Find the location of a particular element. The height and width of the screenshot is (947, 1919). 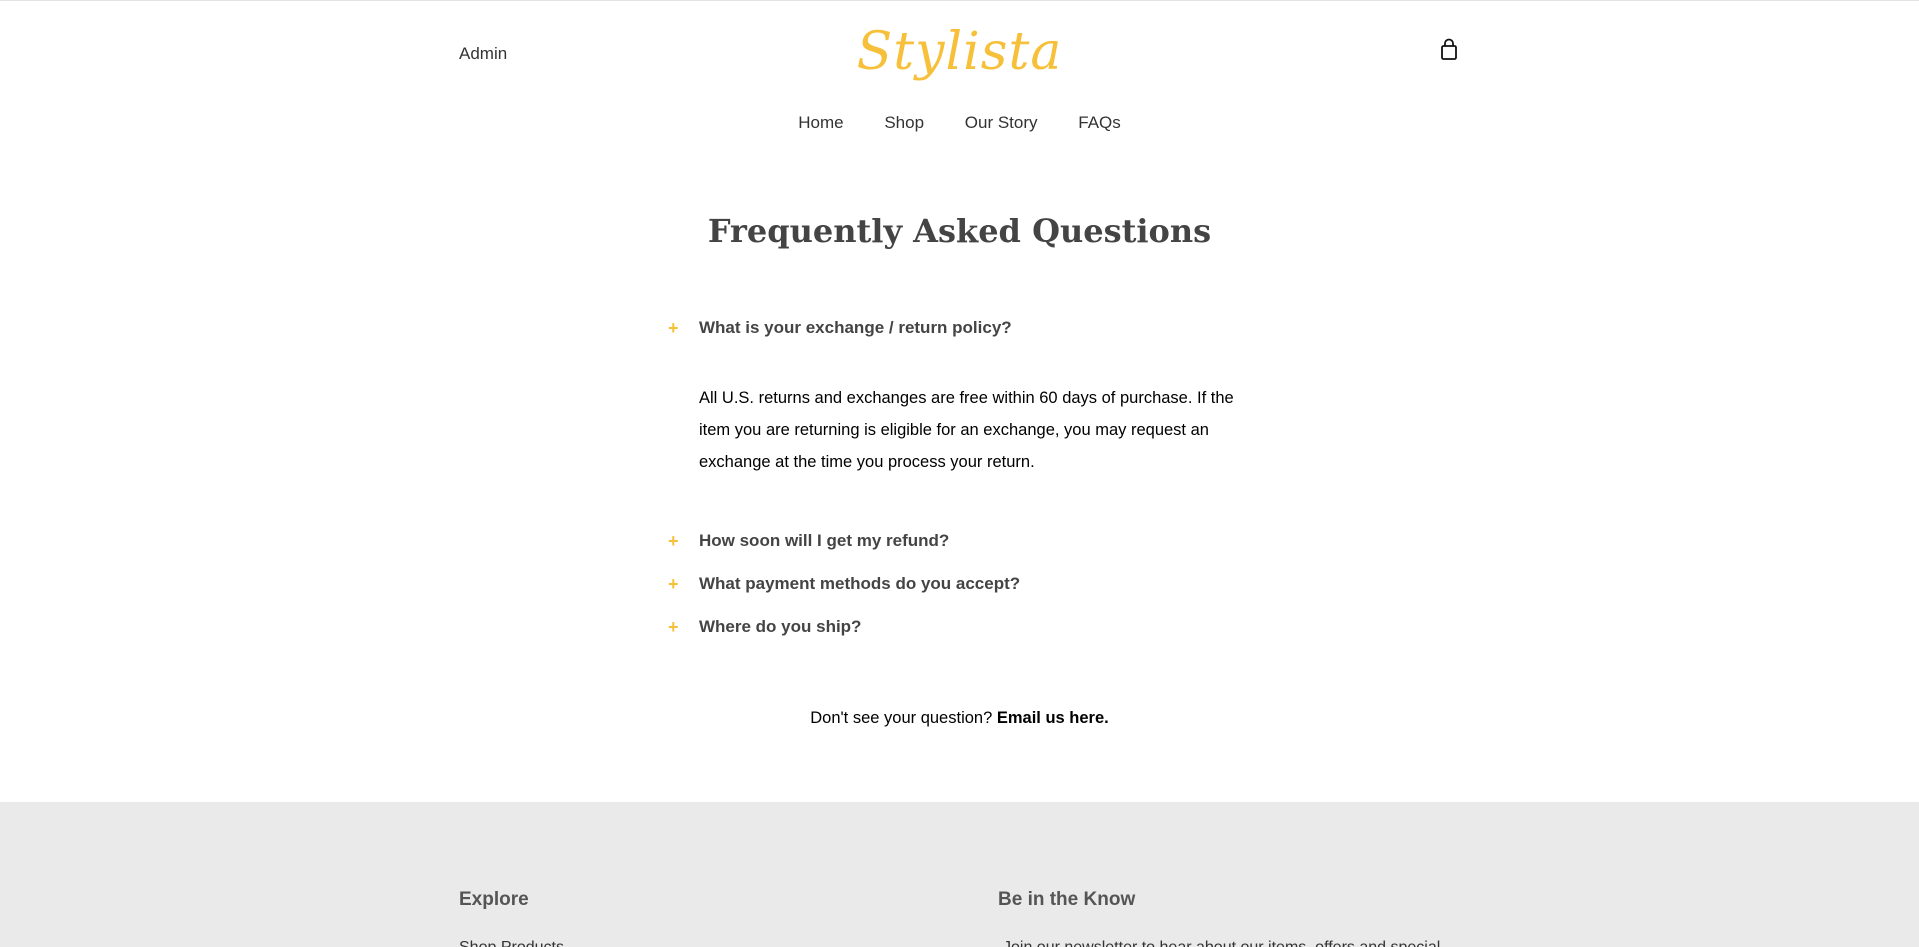

faq-question-toggle: + How soon will I get my refund? is located at coordinates (968, 541).